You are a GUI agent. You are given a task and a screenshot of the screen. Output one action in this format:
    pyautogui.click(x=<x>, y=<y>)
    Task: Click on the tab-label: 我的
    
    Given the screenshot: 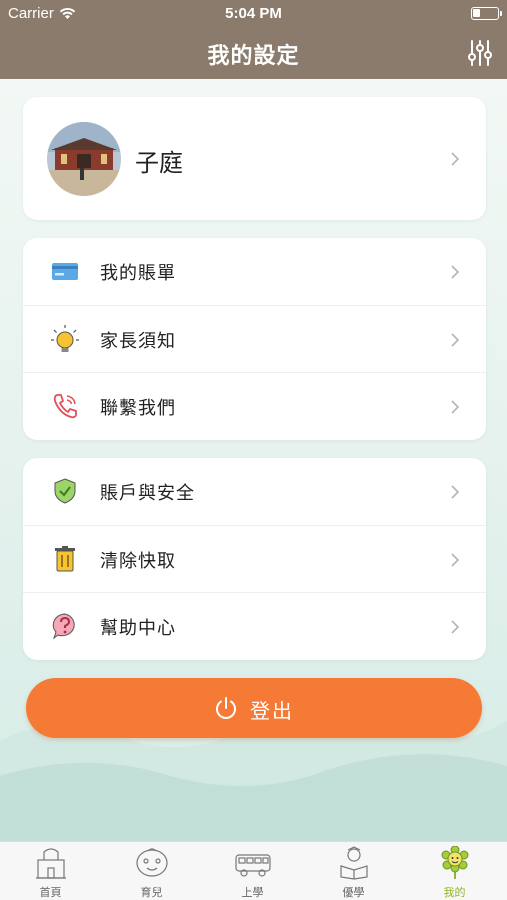 What is the action you would take?
    pyautogui.click(x=454, y=892)
    